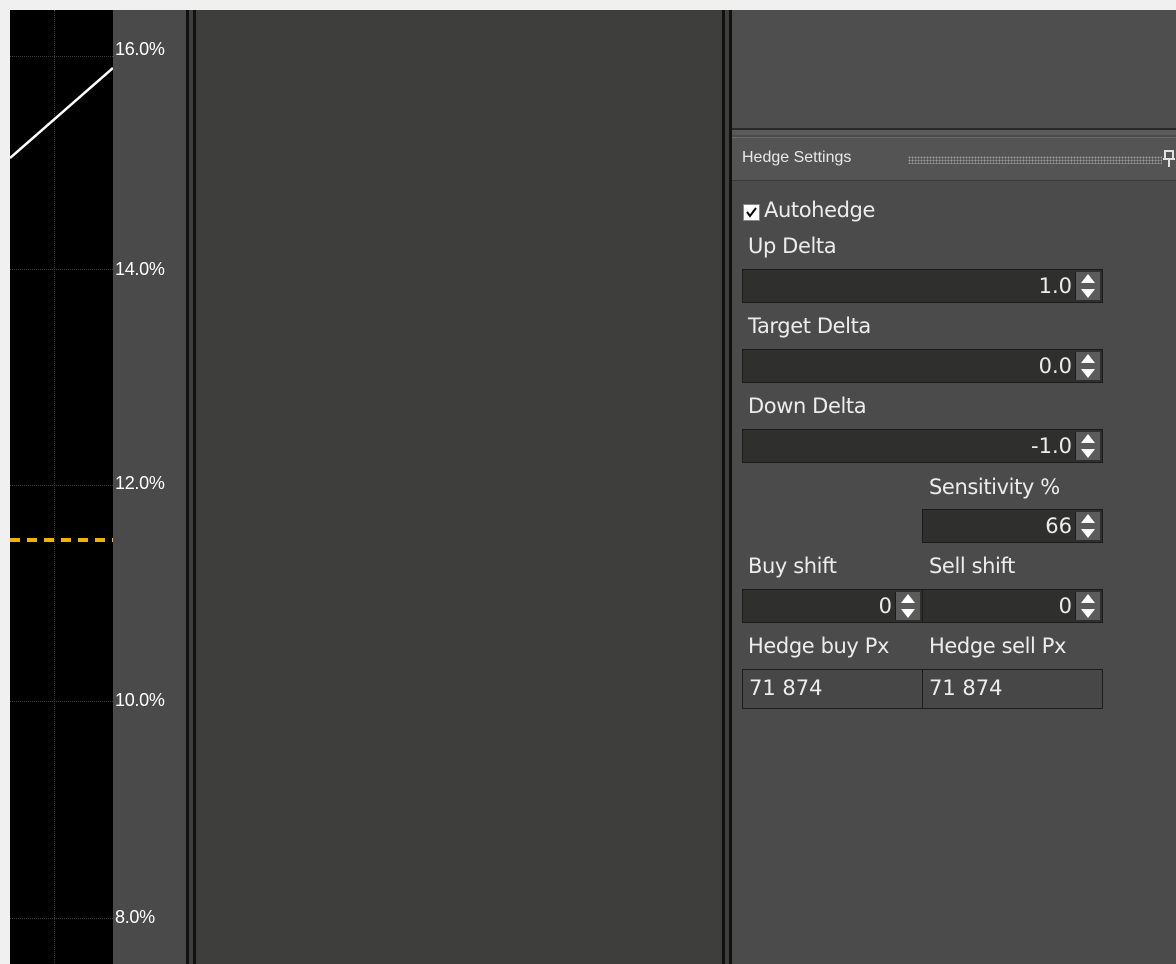 This screenshot has height=964, width=1176. Describe the element at coordinates (966, 688) in the screenshot. I see `hedge-sell-px-value: 71 874` at that location.